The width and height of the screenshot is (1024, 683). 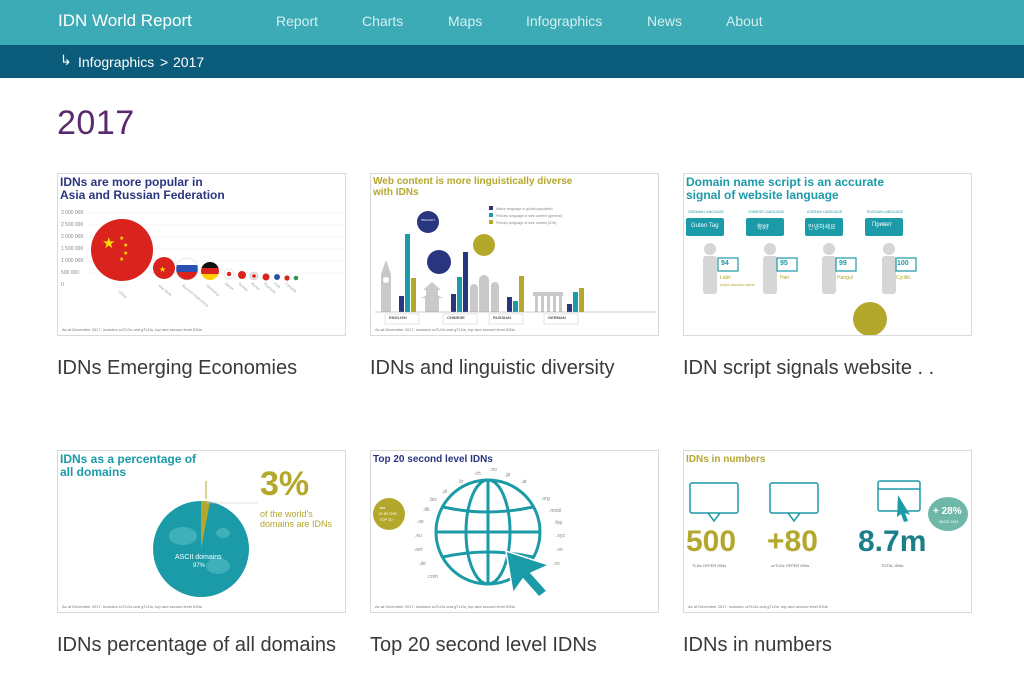 I want to click on nav-link-about: About, so click(x=744, y=21).